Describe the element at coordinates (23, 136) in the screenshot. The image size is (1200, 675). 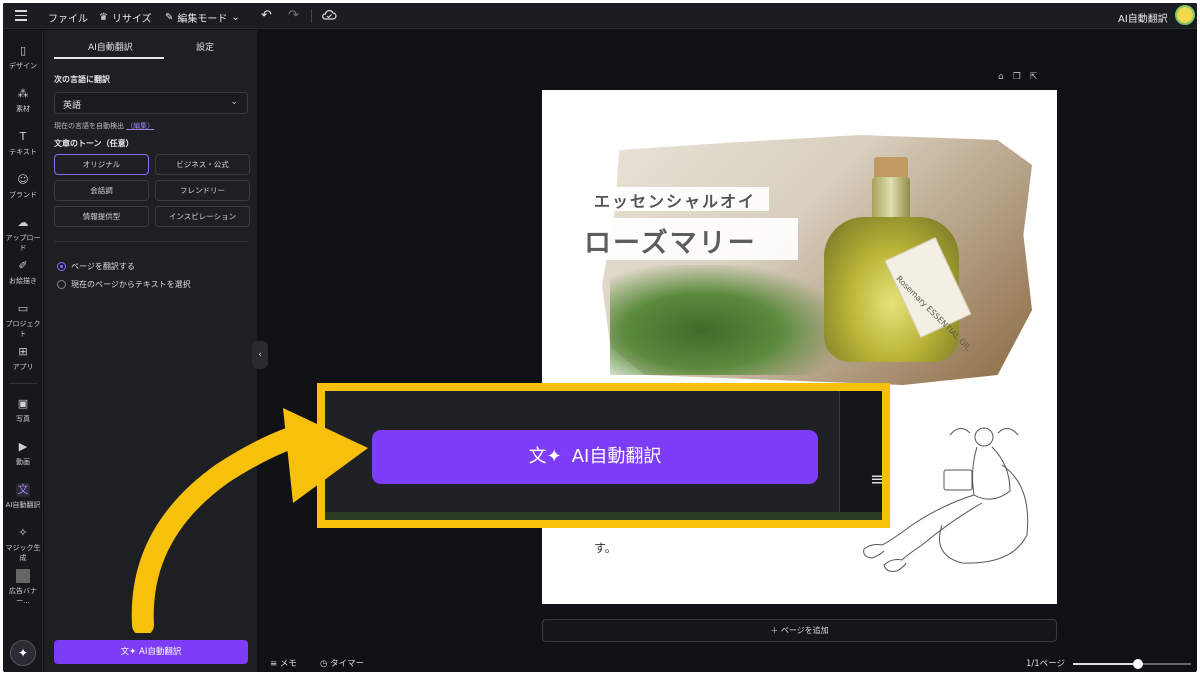
I see `text-icon: T` at that location.